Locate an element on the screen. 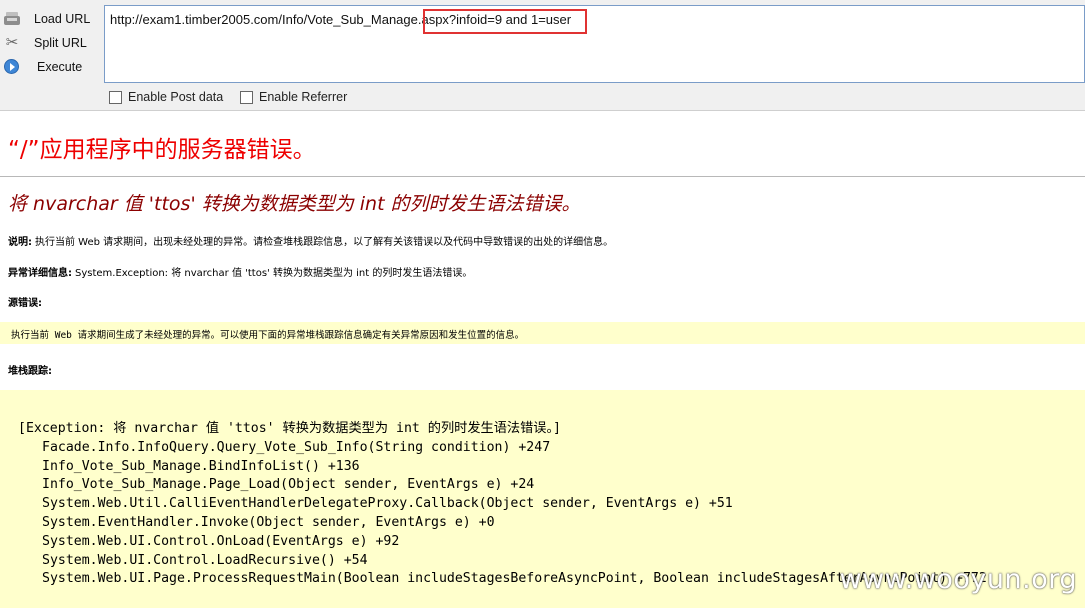 The image size is (1085, 608). exception-details-label: 异常详细信息: is located at coordinates (40, 273).